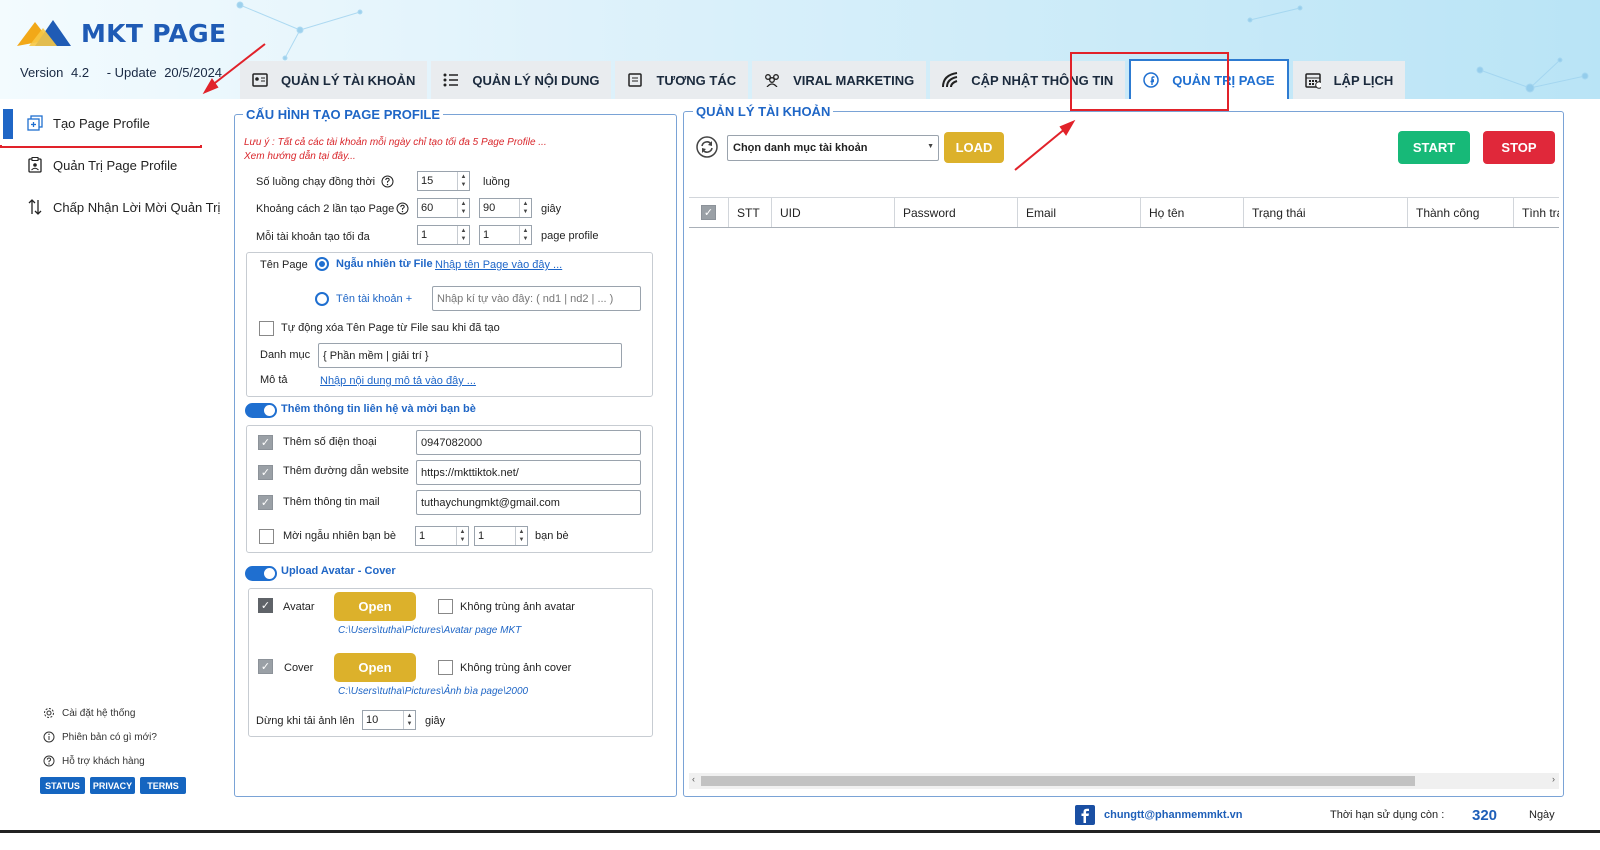  I want to click on col-email: Email, so click(1079, 212).